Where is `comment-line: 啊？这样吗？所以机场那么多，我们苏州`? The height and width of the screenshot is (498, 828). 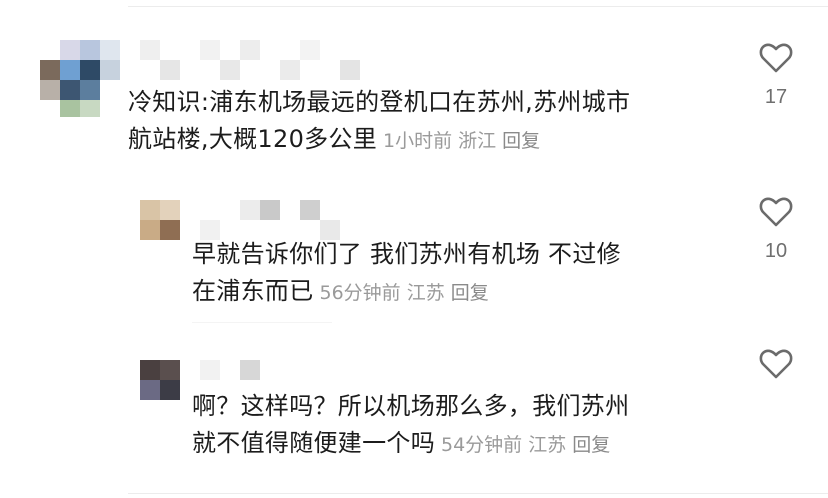
comment-line: 啊？这样吗？所以机场那么多，我们苏州 is located at coordinates (411, 406).